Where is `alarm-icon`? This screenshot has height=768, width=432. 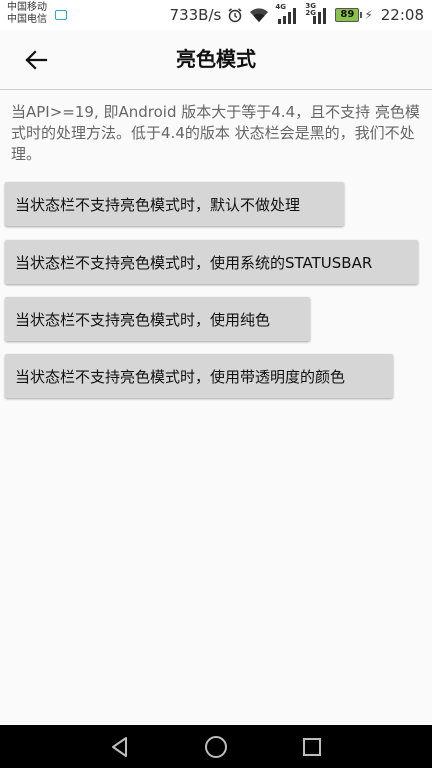
alarm-icon is located at coordinates (235, 15).